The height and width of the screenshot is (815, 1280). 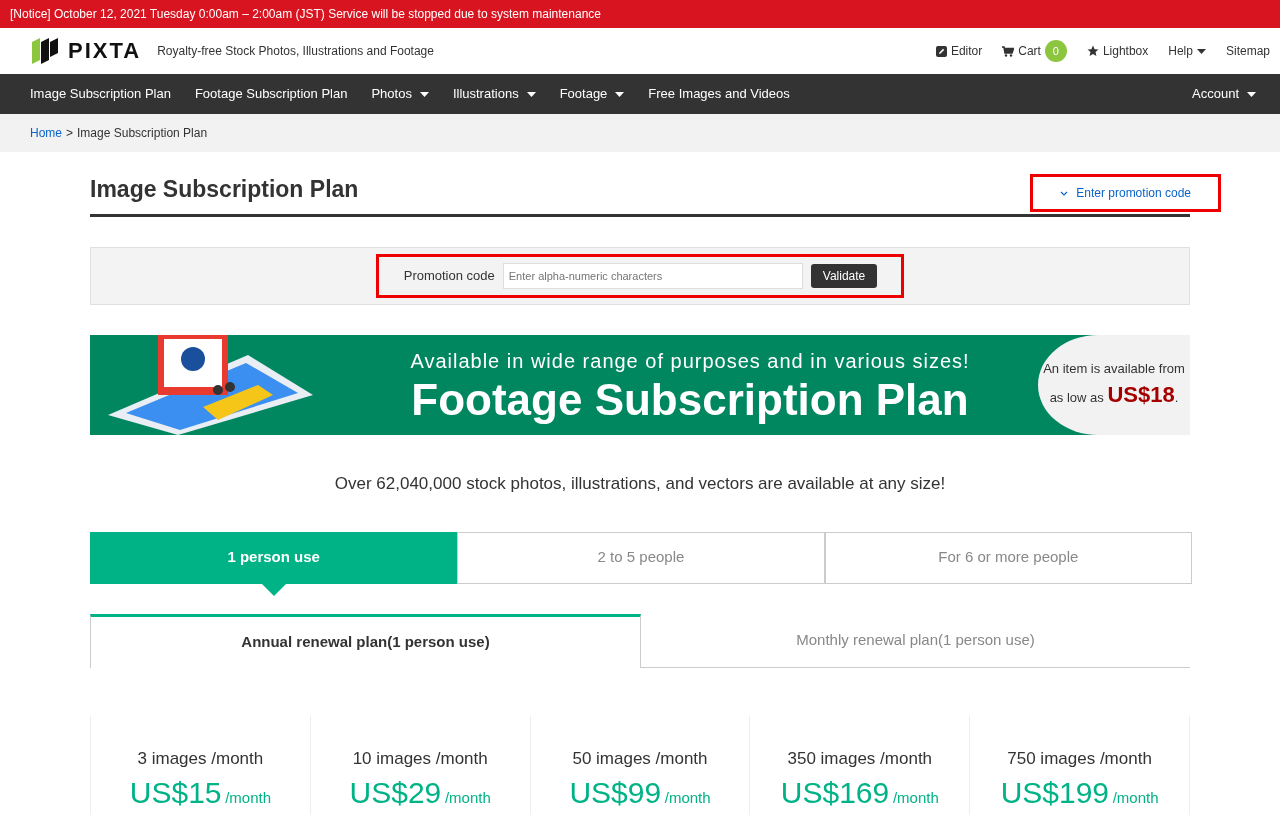 I want to click on star-icon, so click(x=1092, y=51).